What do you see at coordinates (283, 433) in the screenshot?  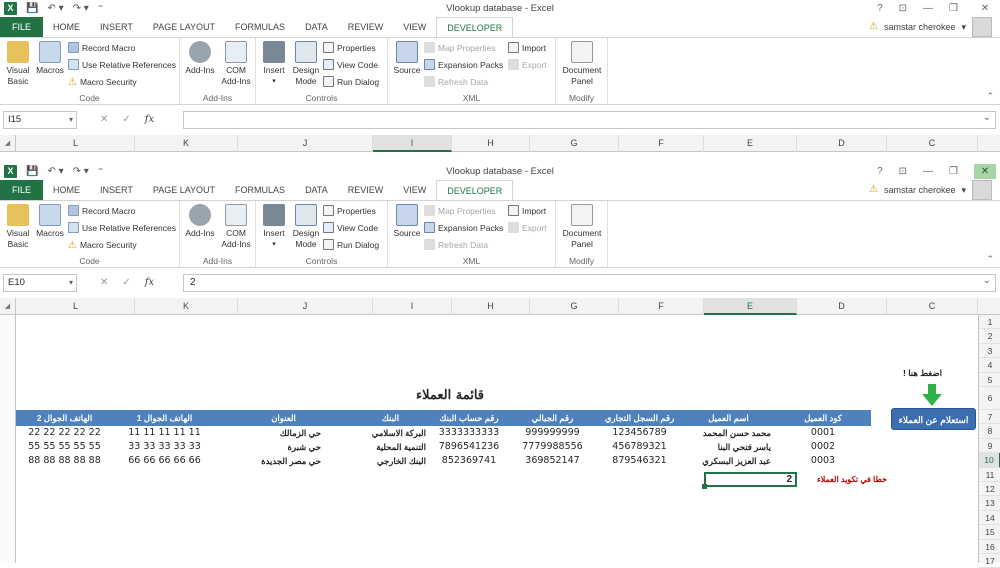 I see `table-cell: حي الزمالك` at bounding box center [283, 433].